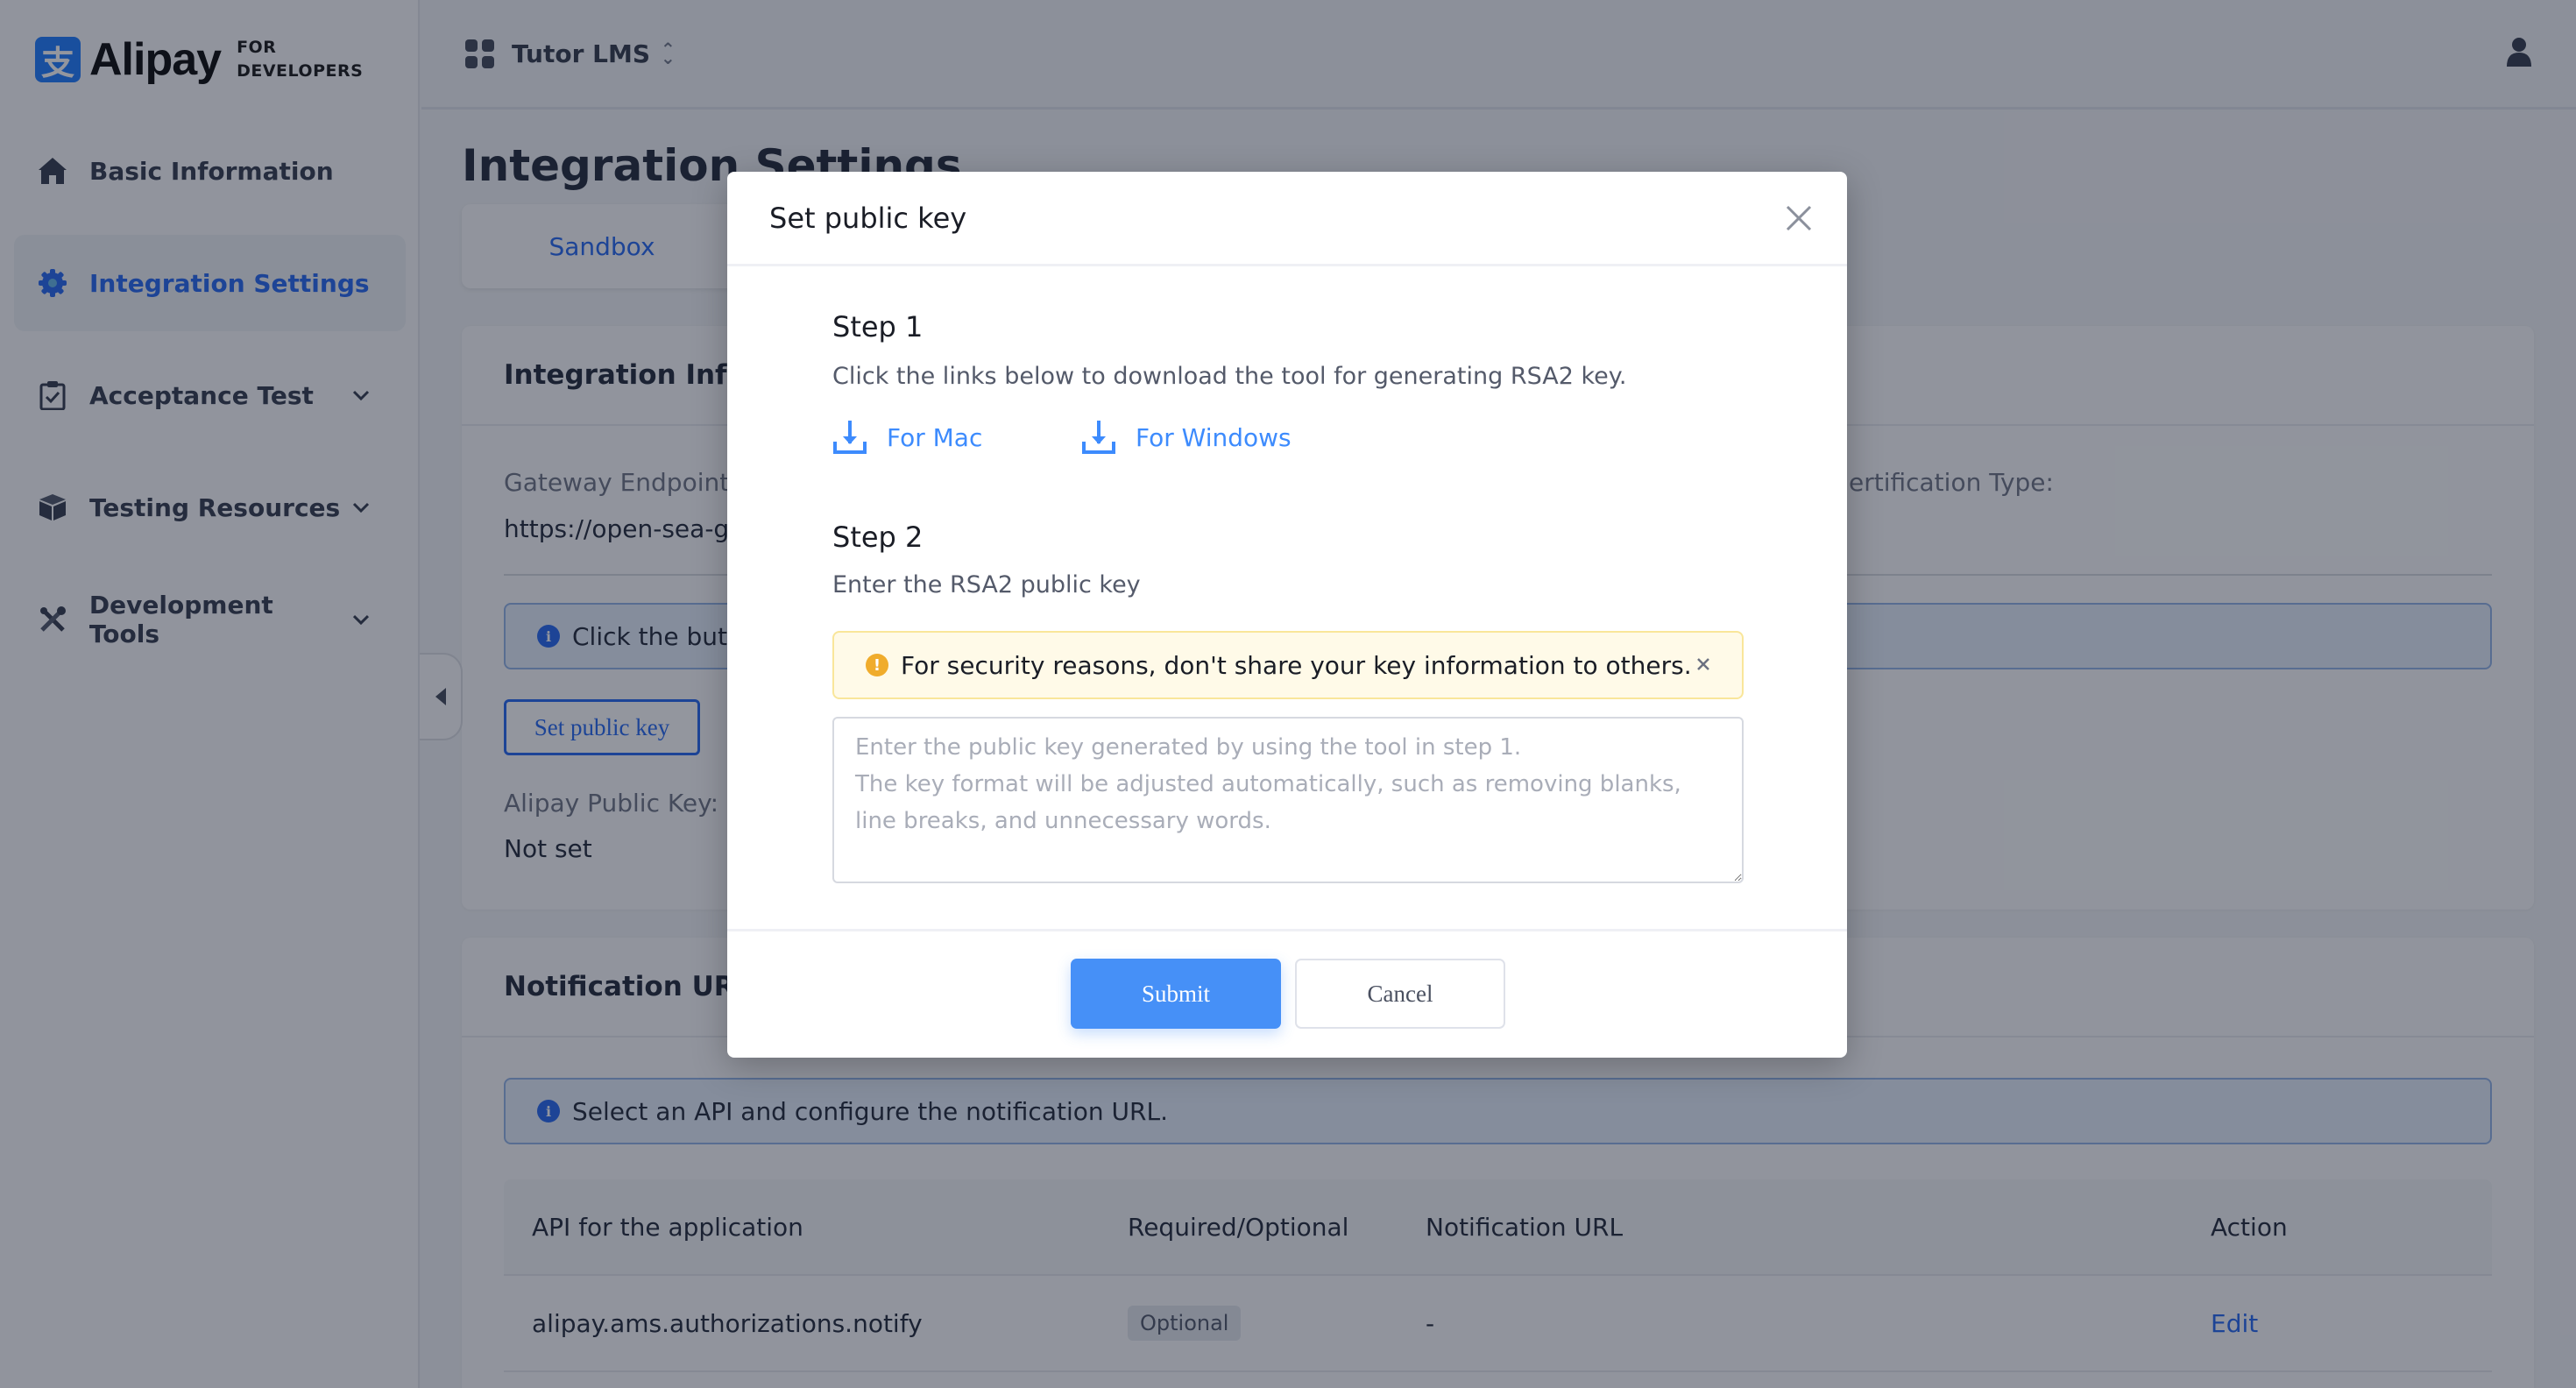 The height and width of the screenshot is (1388, 2576). I want to click on step2-description: Enter the RSA2 public key, so click(986, 584).